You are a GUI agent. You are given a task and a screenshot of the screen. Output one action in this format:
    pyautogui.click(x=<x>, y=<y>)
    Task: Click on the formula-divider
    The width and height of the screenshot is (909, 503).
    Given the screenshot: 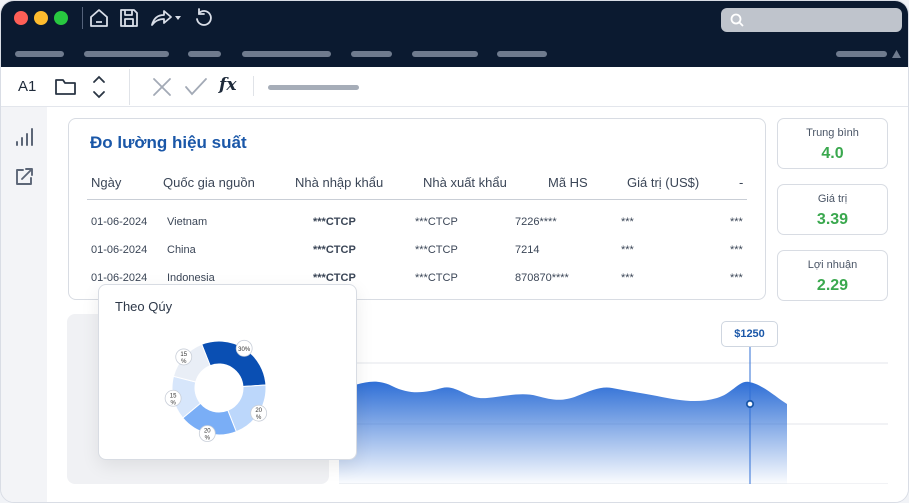 What is the action you would take?
    pyautogui.click(x=129, y=87)
    